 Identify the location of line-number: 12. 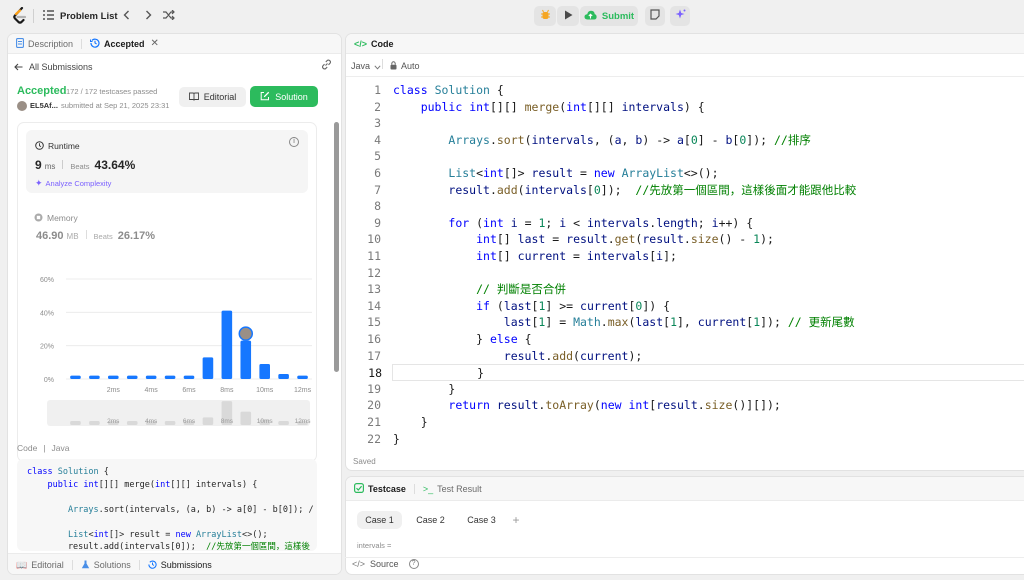
(374, 272).